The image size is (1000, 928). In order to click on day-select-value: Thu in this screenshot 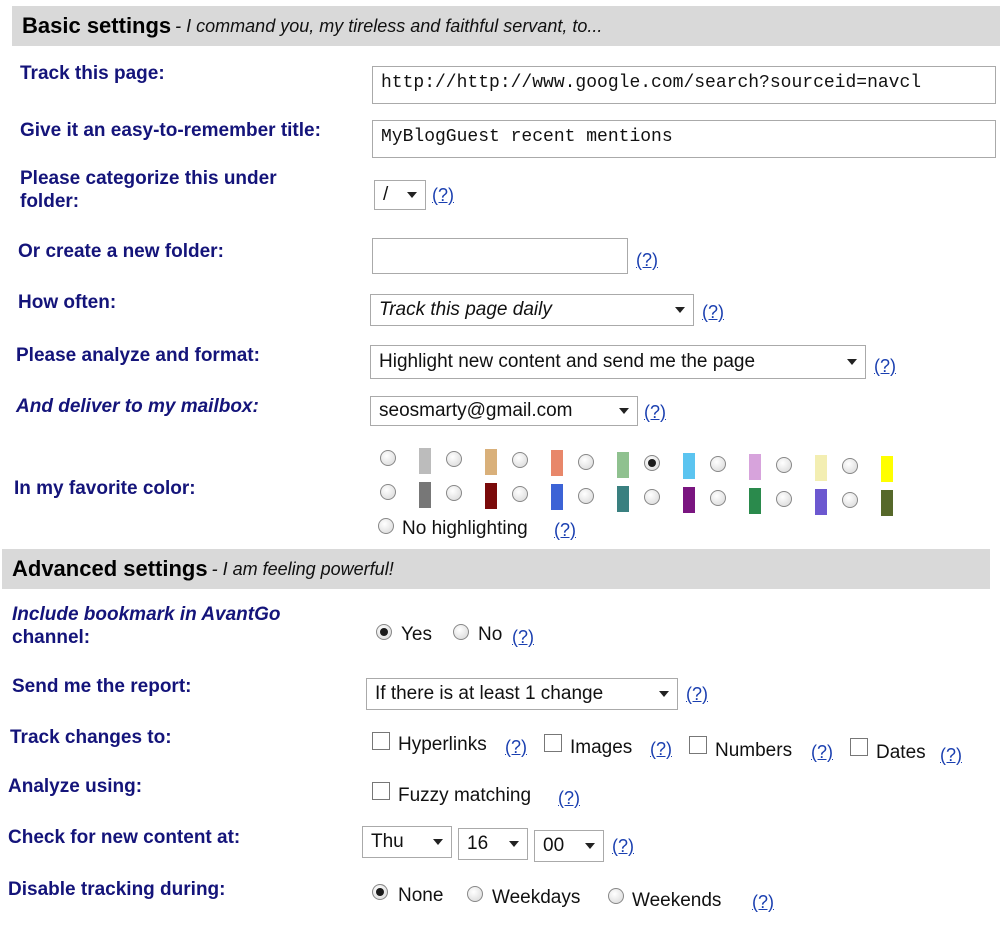, I will do `click(387, 841)`.